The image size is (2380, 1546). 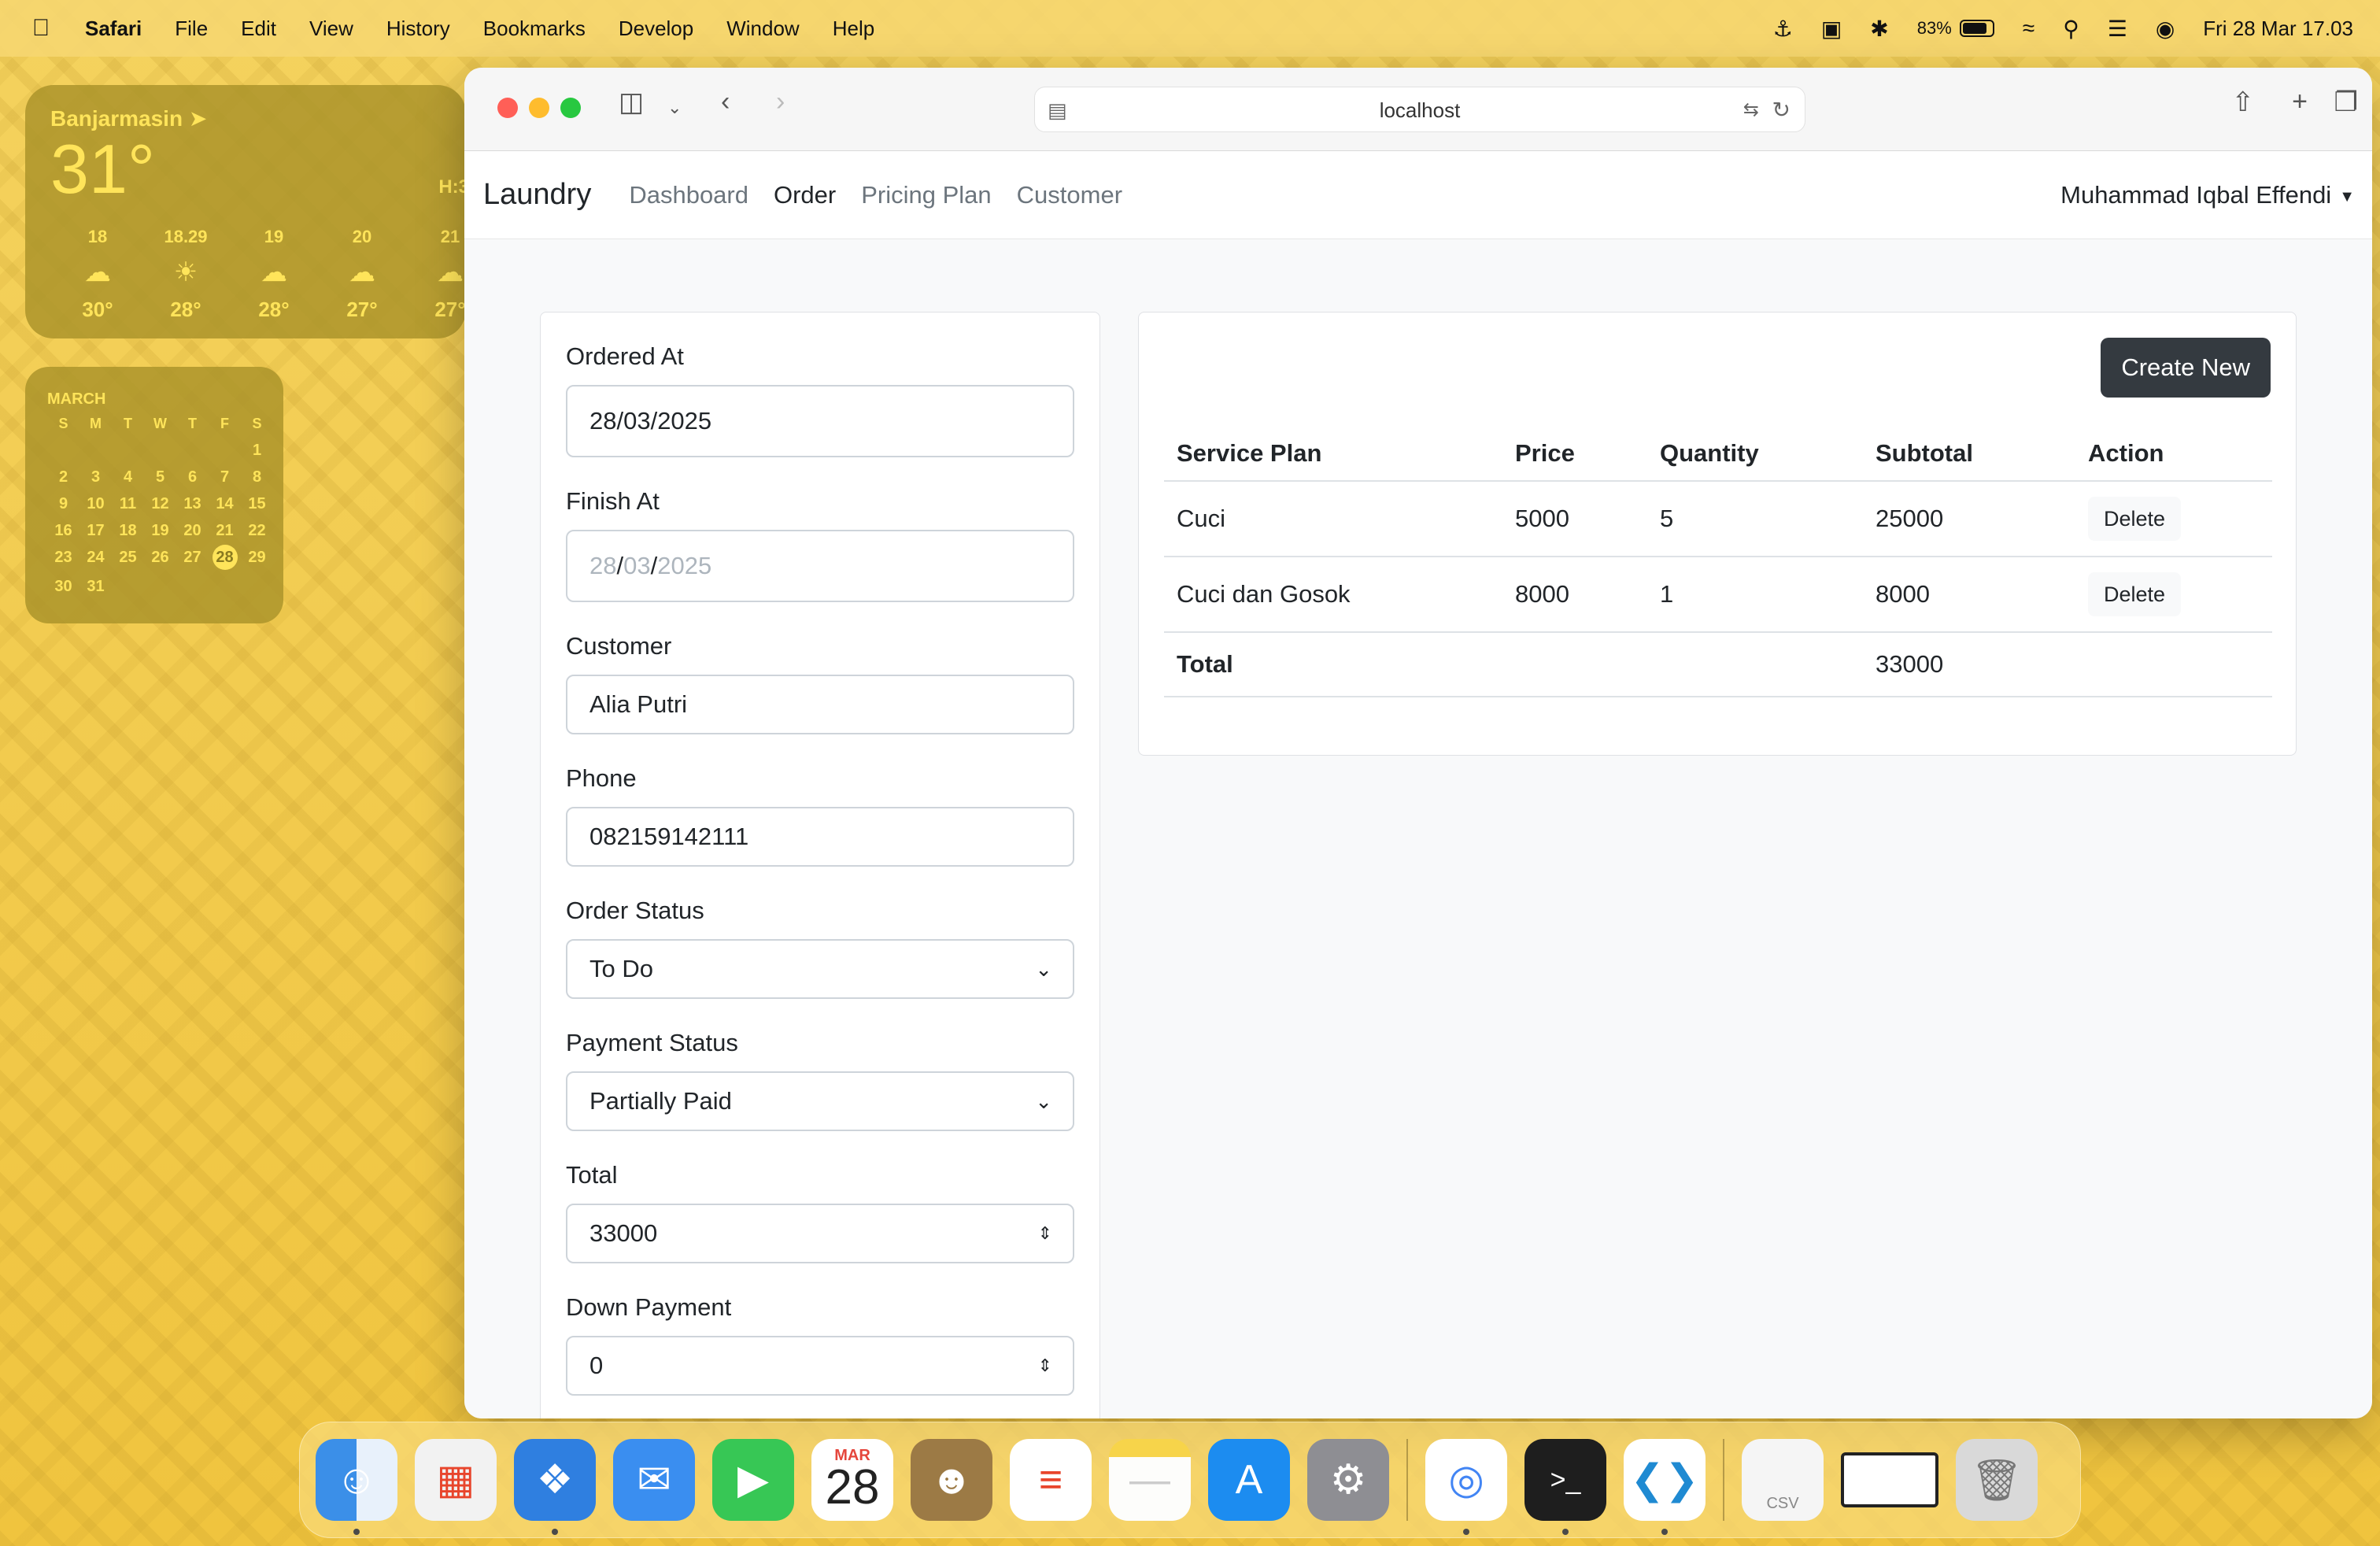 I want to click on page-menu-icon: ▤, so click(x=1057, y=110).